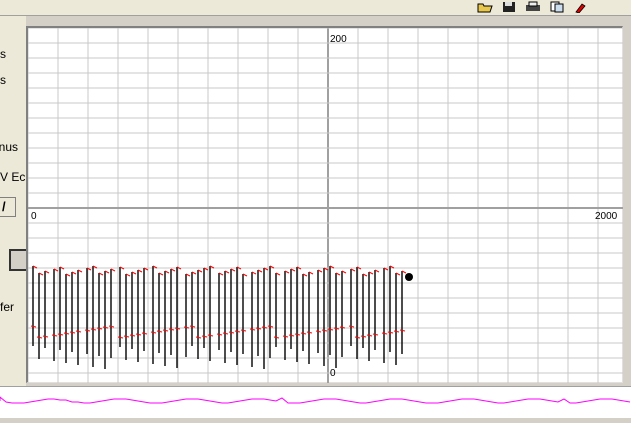  What do you see at coordinates (333, 373) in the screenshot?
I see `y-axis-bottom-label: 0` at bounding box center [333, 373].